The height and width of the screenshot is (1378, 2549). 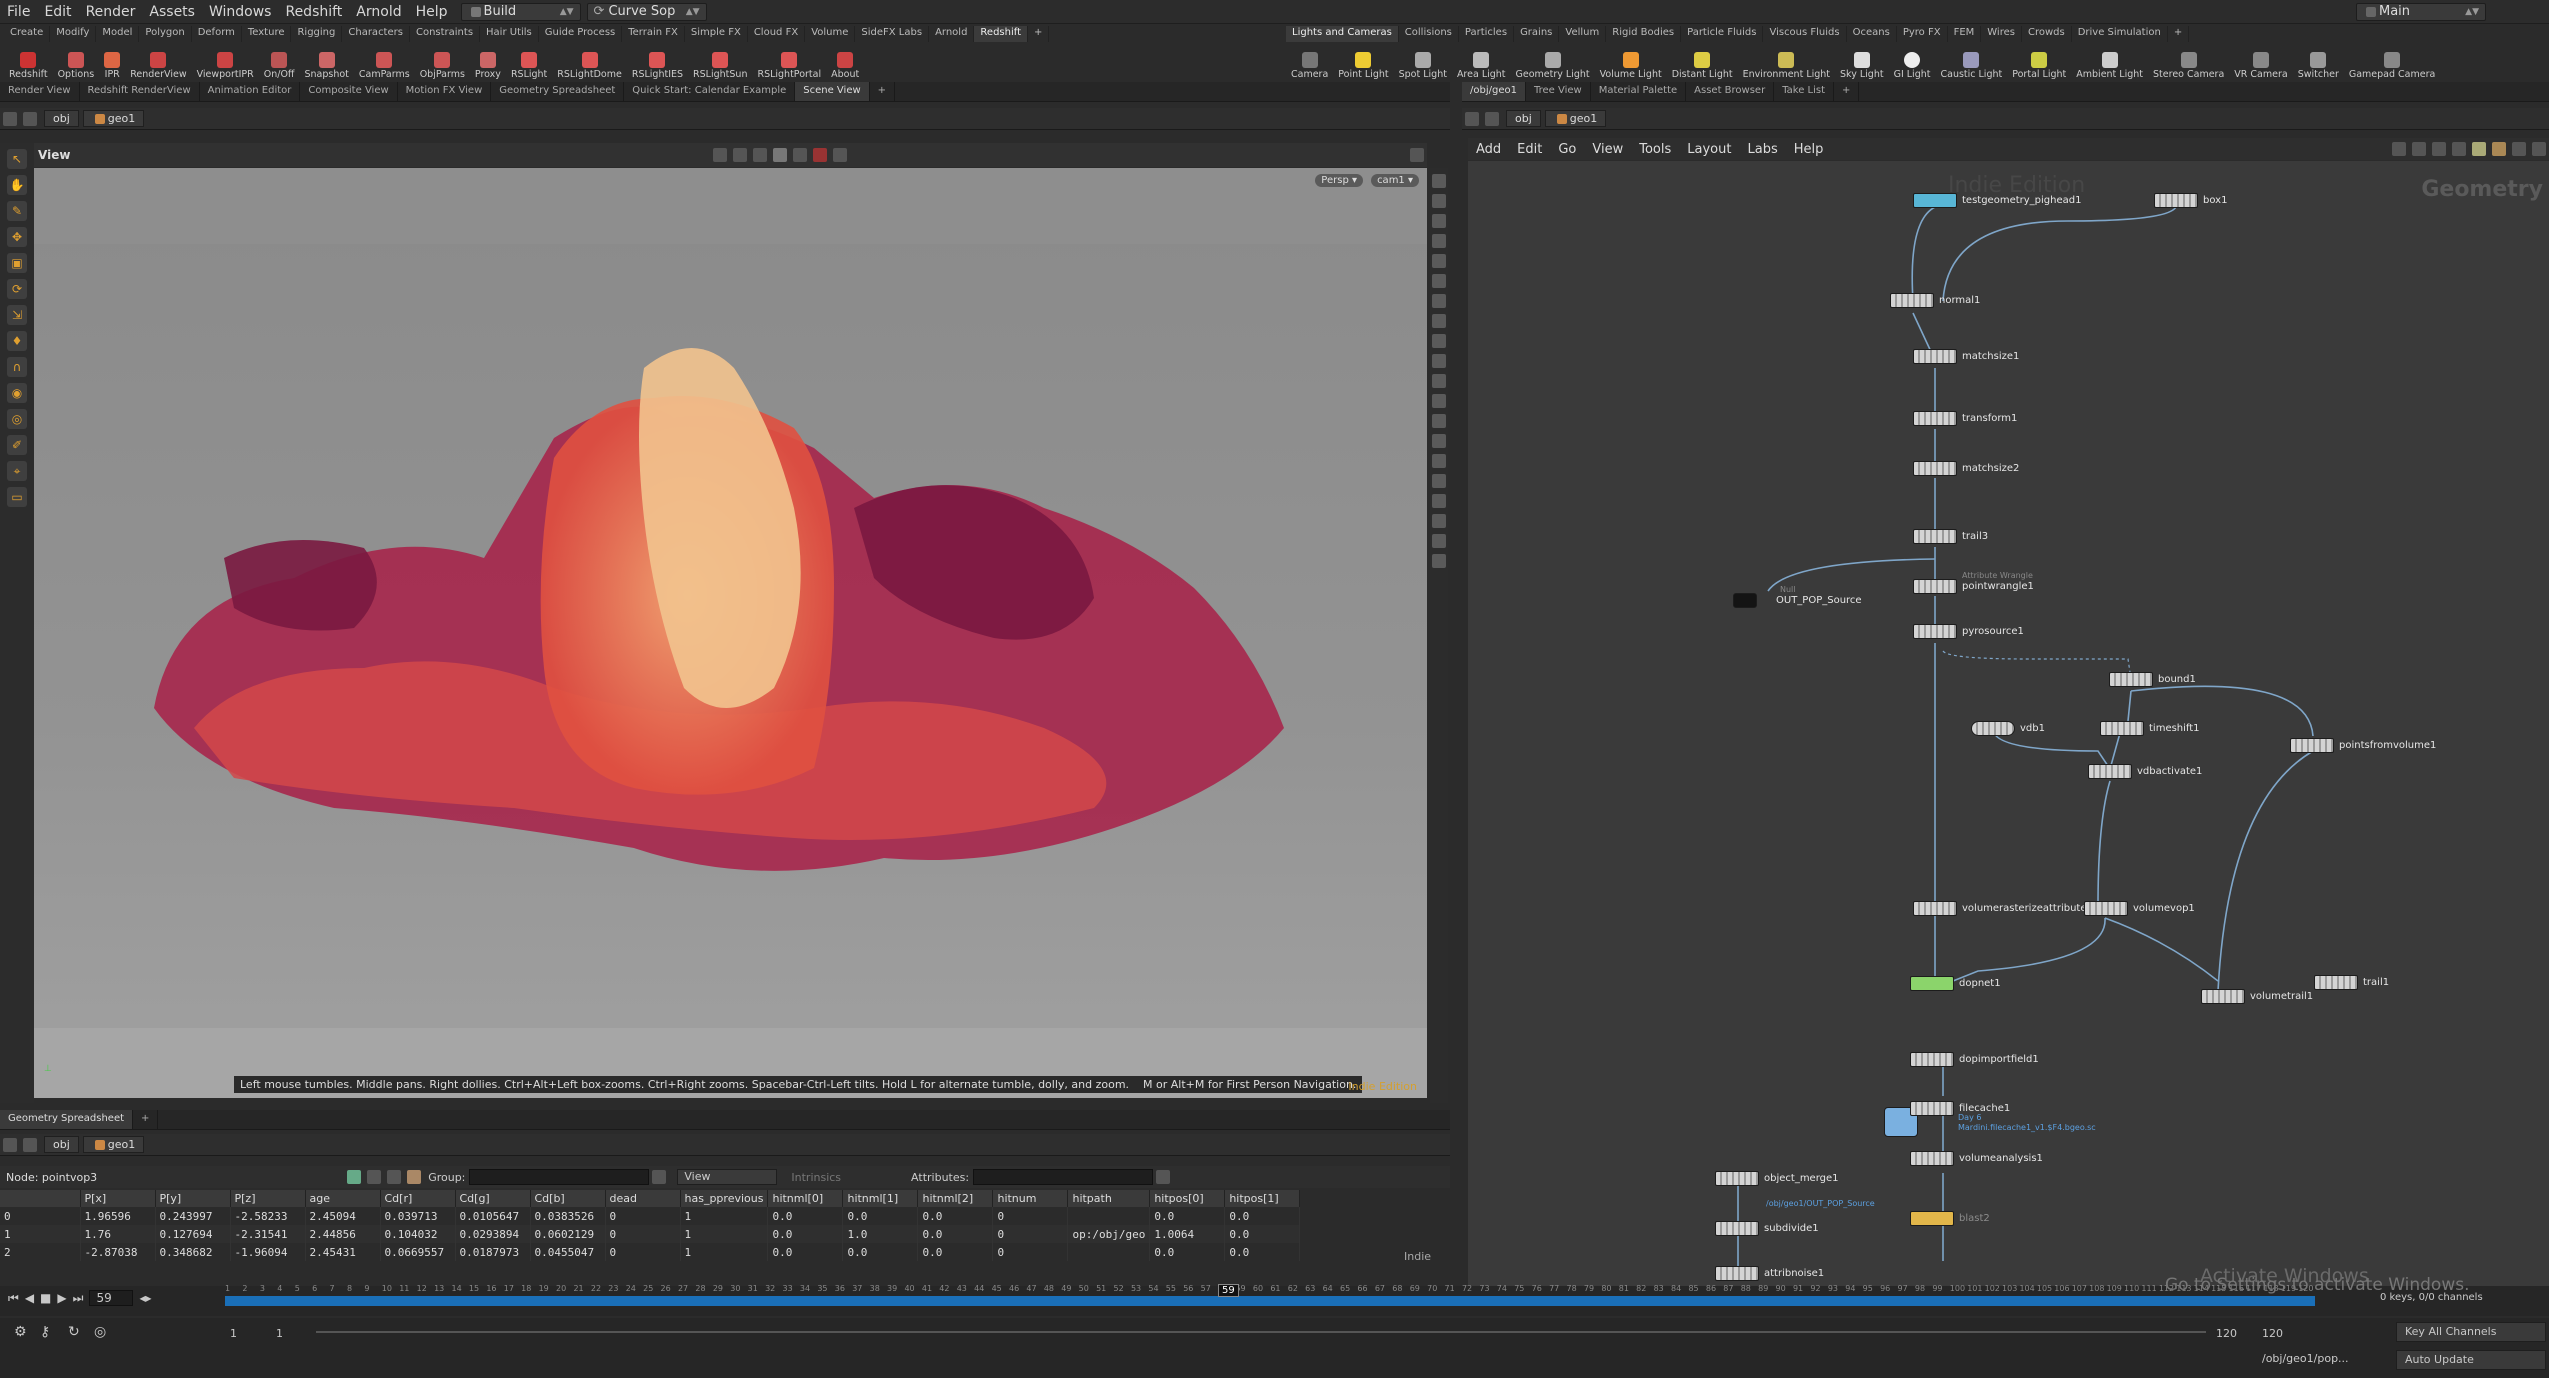 What do you see at coordinates (1261, 1332) in the screenshot?
I see `range-slider` at bounding box center [1261, 1332].